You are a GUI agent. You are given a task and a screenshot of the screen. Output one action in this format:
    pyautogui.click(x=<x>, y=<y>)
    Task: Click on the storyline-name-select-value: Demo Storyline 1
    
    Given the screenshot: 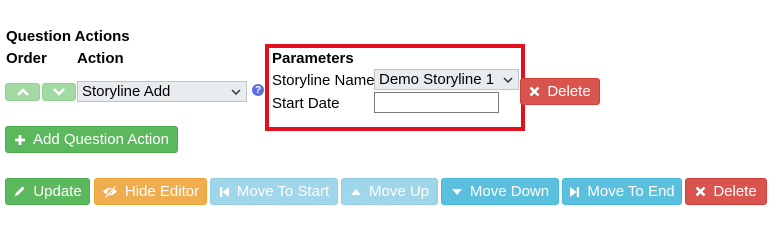 What is the action you would take?
    pyautogui.click(x=437, y=79)
    